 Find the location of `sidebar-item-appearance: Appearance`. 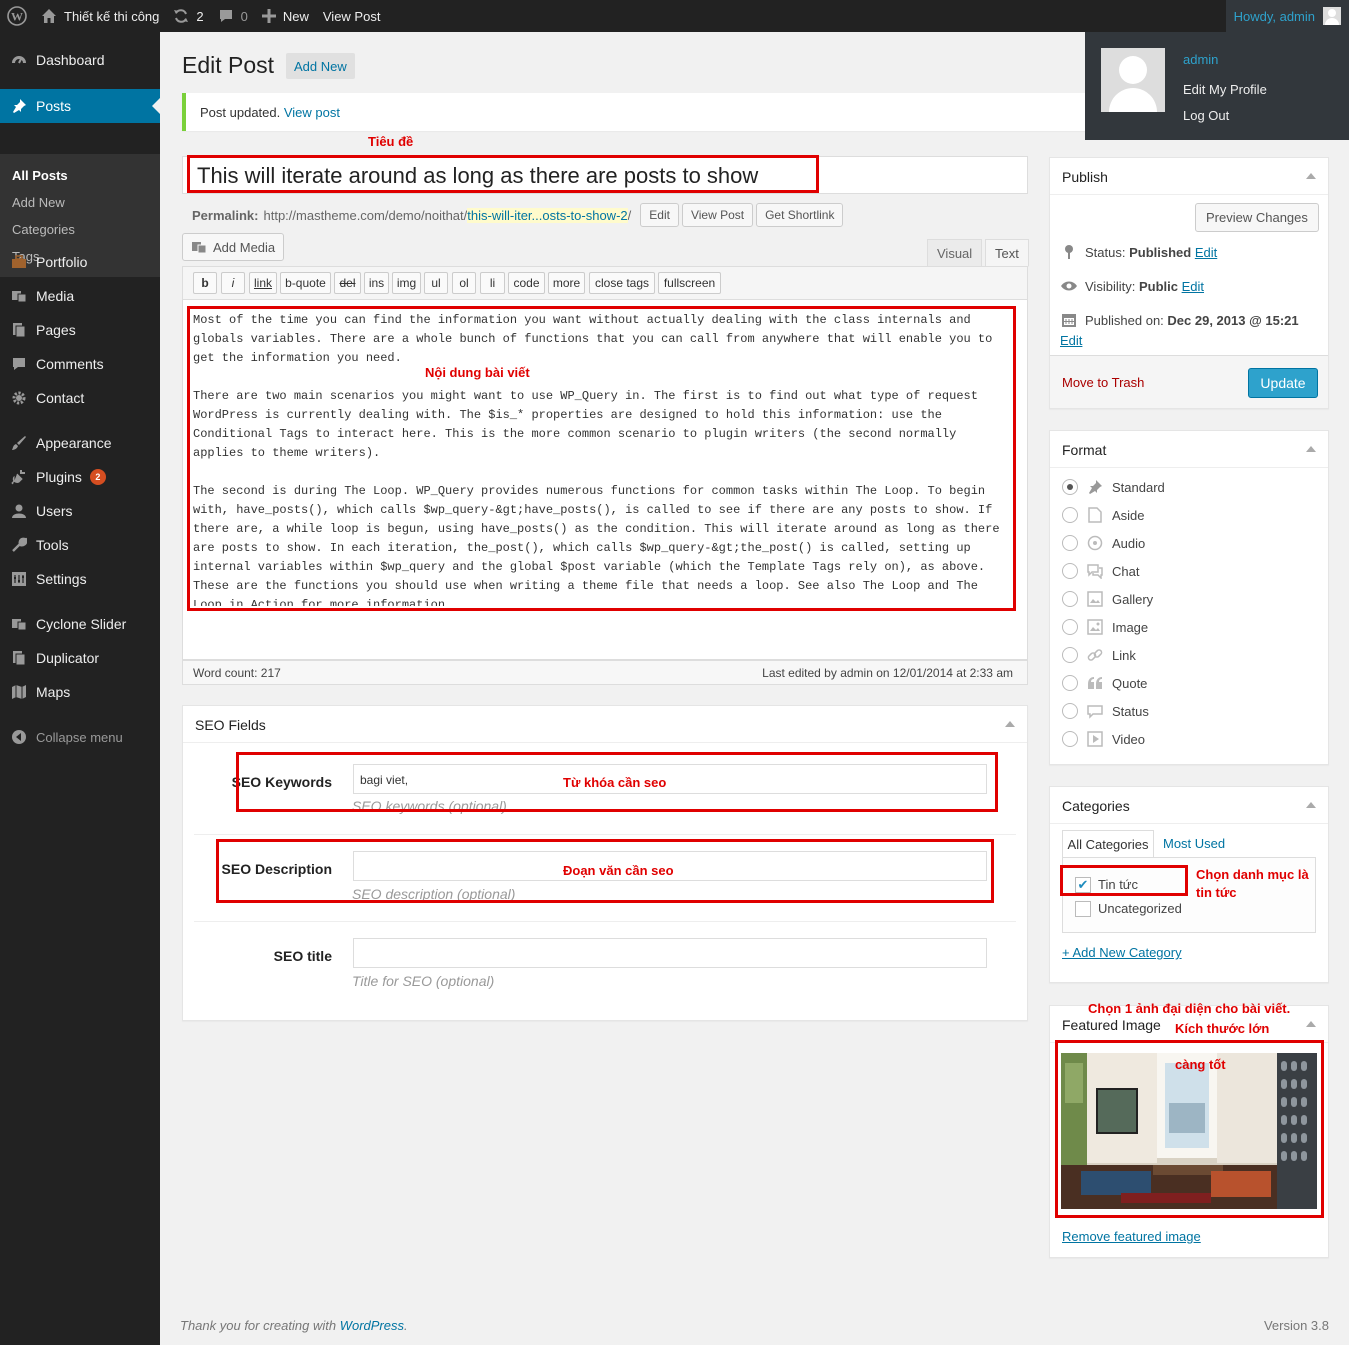

sidebar-item-appearance: Appearance is located at coordinates (80, 443).